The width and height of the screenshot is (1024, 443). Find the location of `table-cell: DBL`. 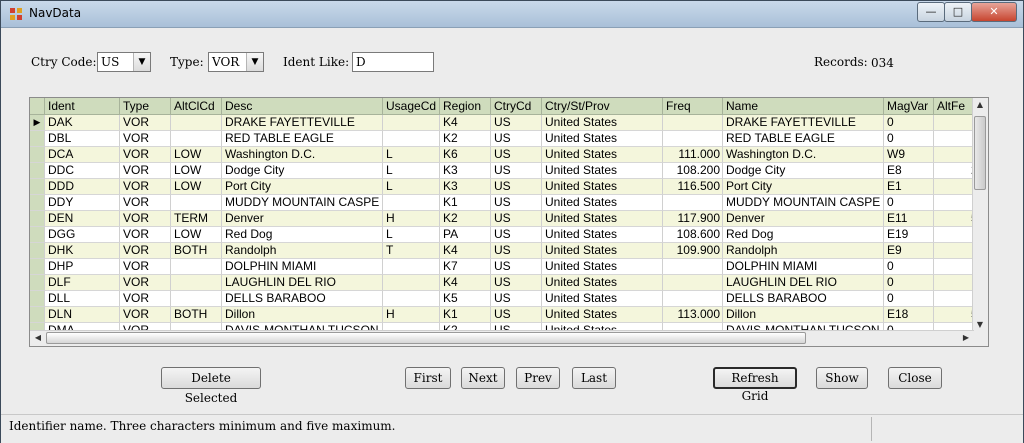

table-cell: DBL is located at coordinates (82, 139).